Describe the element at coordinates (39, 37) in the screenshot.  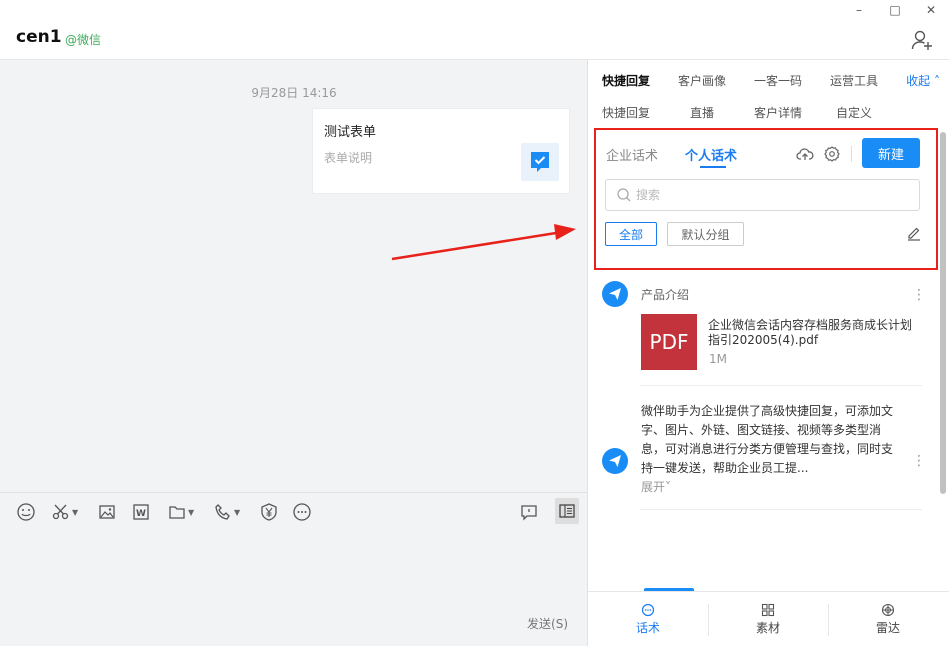
I see `chat-title: cen1` at that location.